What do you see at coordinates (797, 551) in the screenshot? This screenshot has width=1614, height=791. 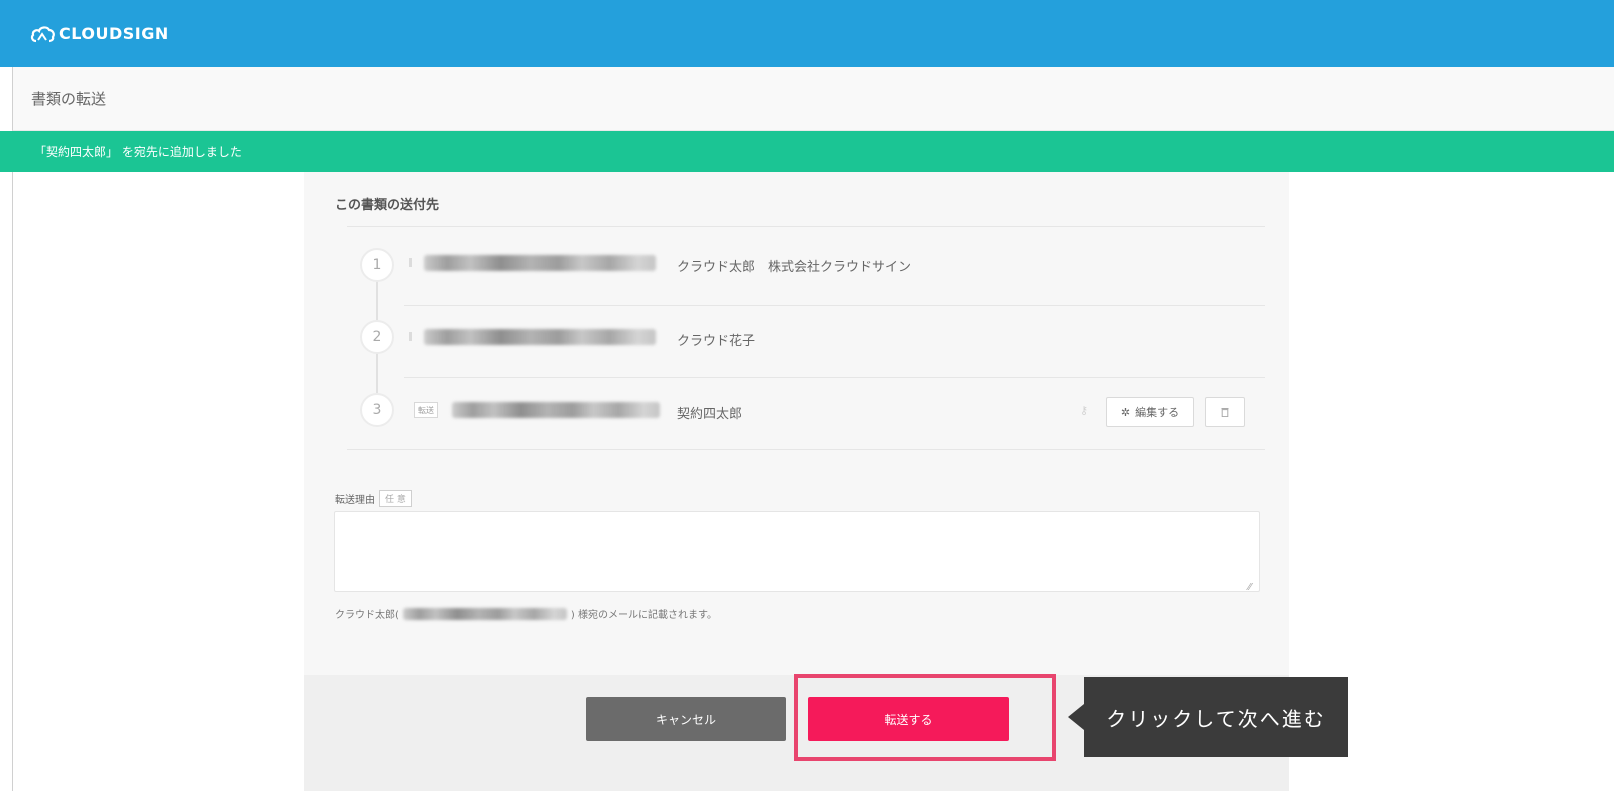 I see `transfer-reason-input` at bounding box center [797, 551].